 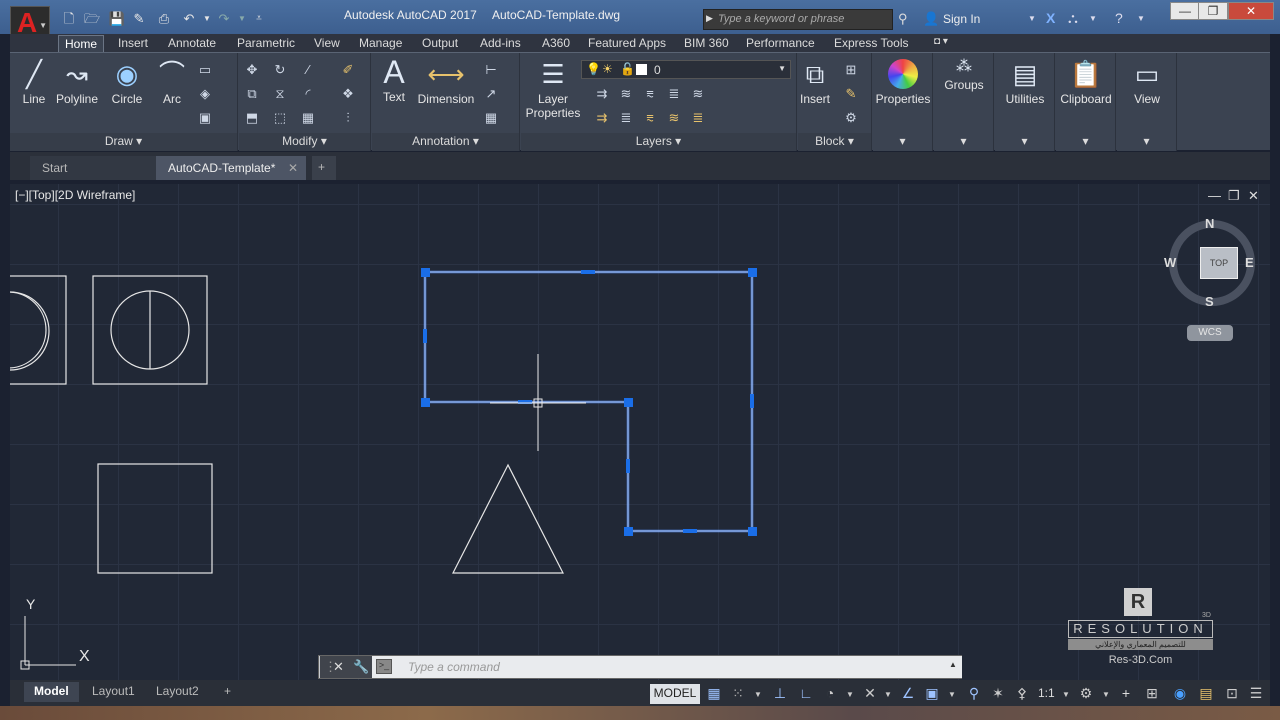 I want to click on arc-button: ⌒ Arc, so click(x=172, y=82).